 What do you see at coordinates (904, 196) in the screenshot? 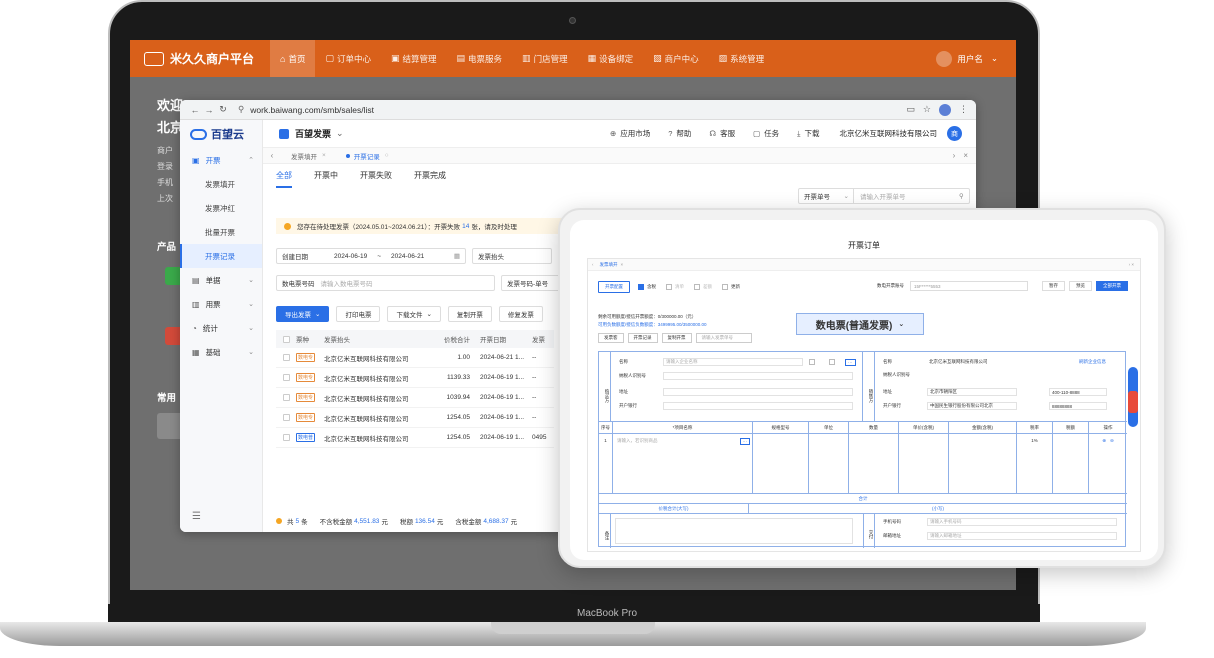
I see `search-input: 请输入开票单号` at bounding box center [904, 196].